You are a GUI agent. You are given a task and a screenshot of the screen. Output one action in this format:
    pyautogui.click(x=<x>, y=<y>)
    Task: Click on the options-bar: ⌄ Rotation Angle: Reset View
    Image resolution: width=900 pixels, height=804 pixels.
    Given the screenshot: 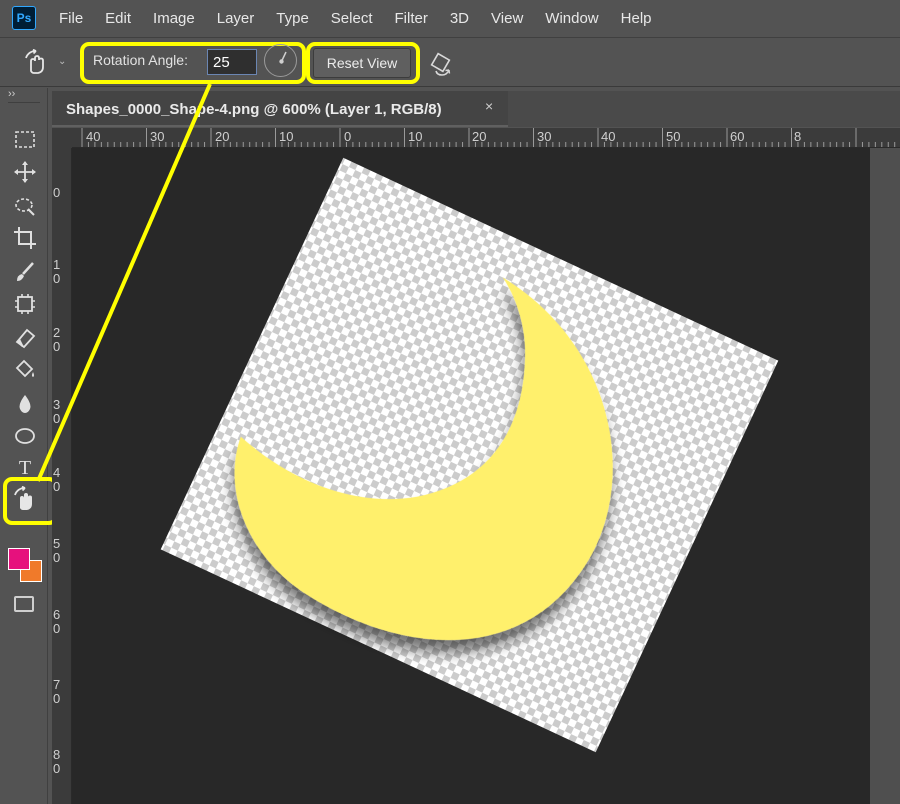 What is the action you would take?
    pyautogui.click(x=450, y=62)
    